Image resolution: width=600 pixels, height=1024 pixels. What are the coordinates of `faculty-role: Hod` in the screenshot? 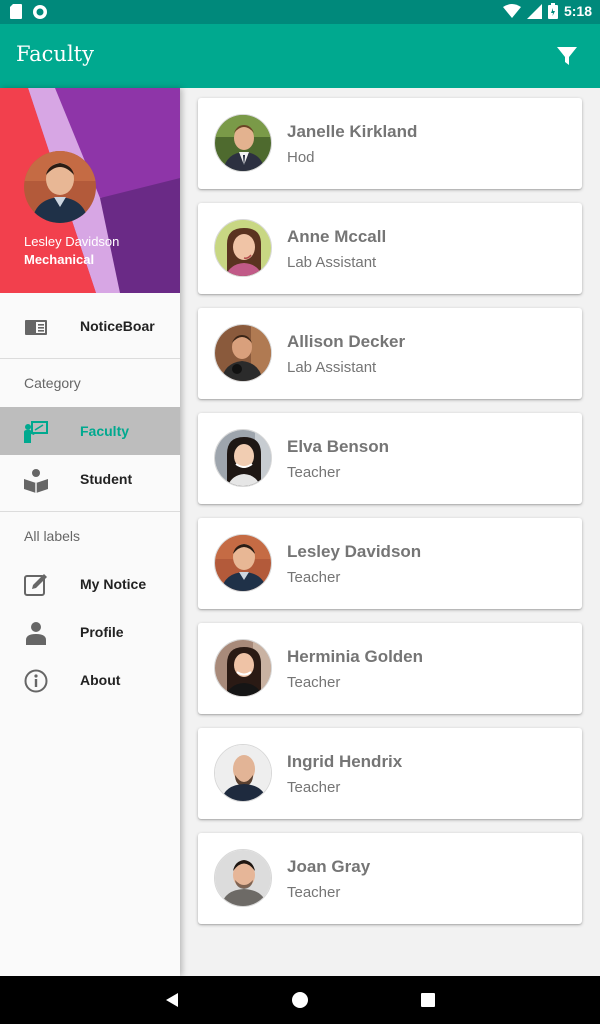 It's located at (301, 157).